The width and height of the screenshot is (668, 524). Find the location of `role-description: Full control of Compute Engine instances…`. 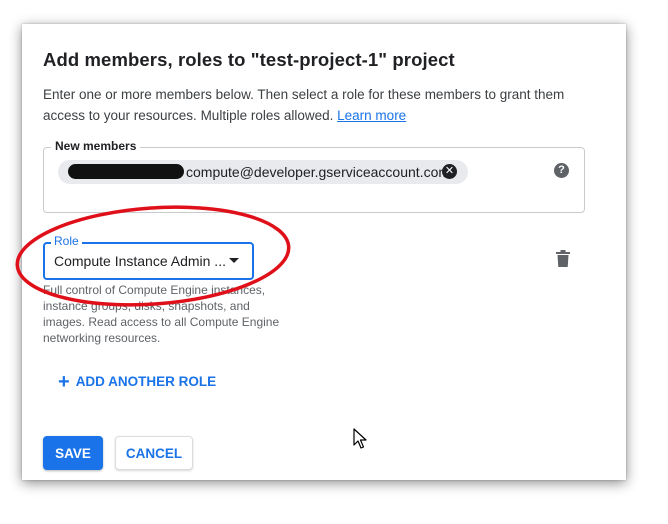

role-description: Full control of Compute Engine instances… is located at coordinates (161, 314).